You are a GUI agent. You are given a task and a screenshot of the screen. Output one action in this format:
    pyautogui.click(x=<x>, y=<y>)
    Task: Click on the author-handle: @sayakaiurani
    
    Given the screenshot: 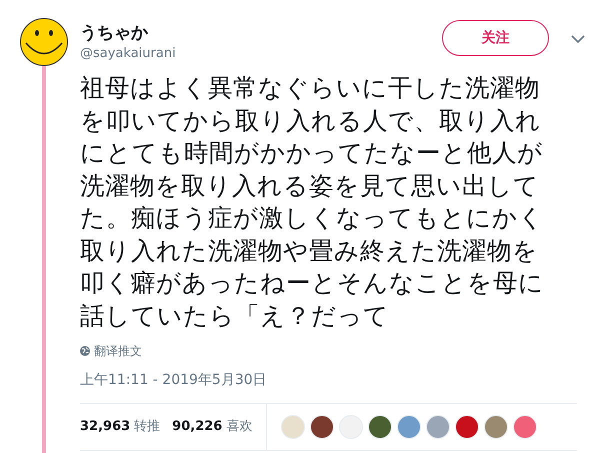 What is the action you would take?
    pyautogui.click(x=128, y=54)
    